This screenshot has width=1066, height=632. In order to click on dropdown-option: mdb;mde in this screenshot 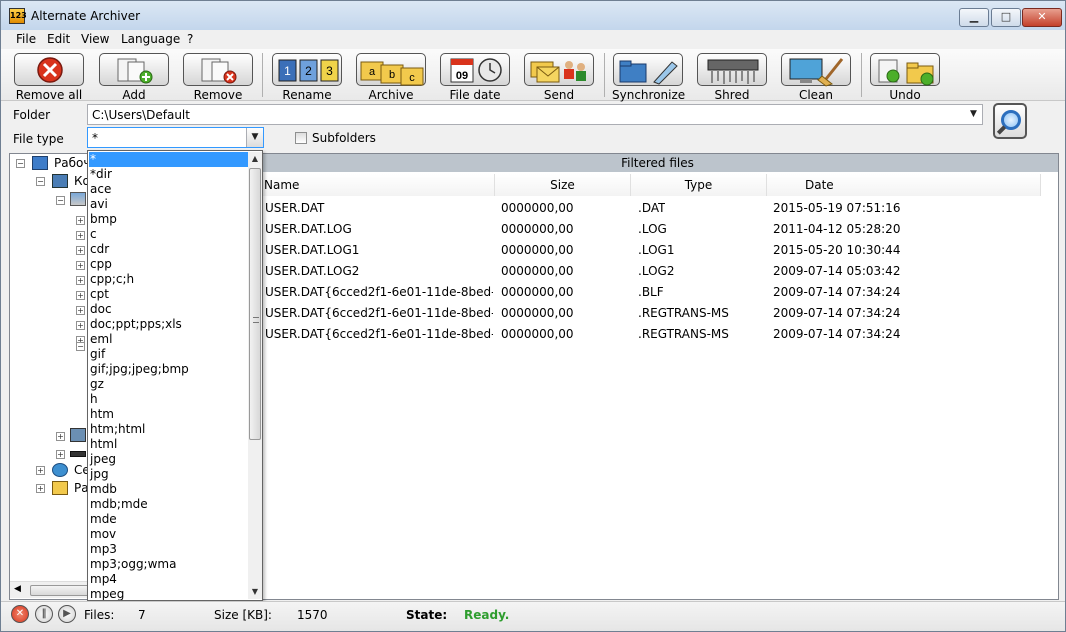, I will do `click(168, 504)`.